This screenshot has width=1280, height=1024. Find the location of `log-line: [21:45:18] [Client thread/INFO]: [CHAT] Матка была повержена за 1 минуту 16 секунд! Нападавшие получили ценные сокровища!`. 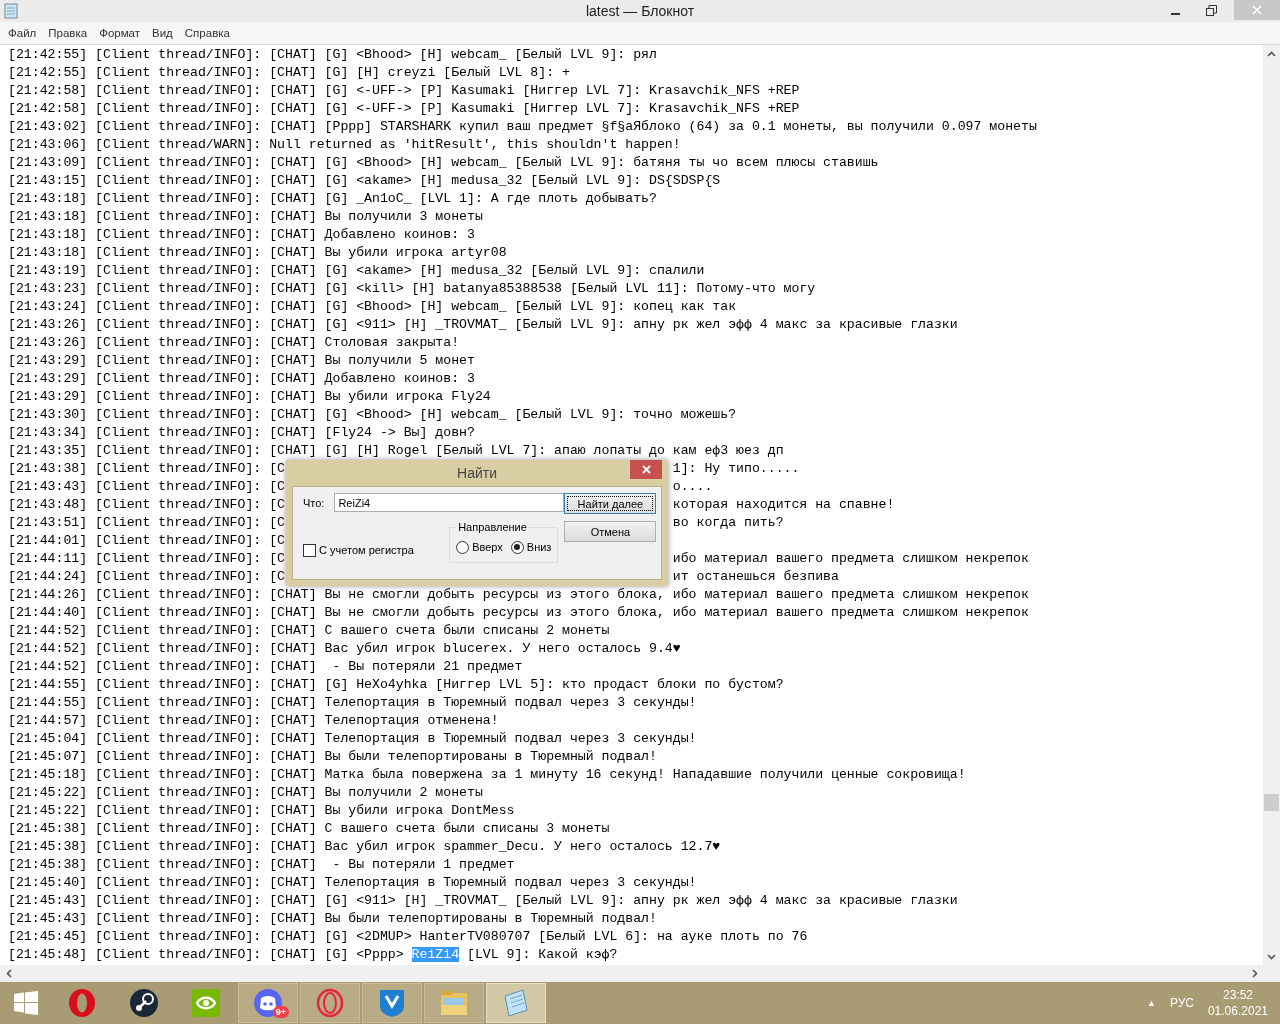

log-line: [21:45:18] [Client thread/INFO]: [CHAT] Матка была повержена за 1 минуту 16 секунд! Нападавшие получили ценные сокровища! is located at coordinates (487, 775).